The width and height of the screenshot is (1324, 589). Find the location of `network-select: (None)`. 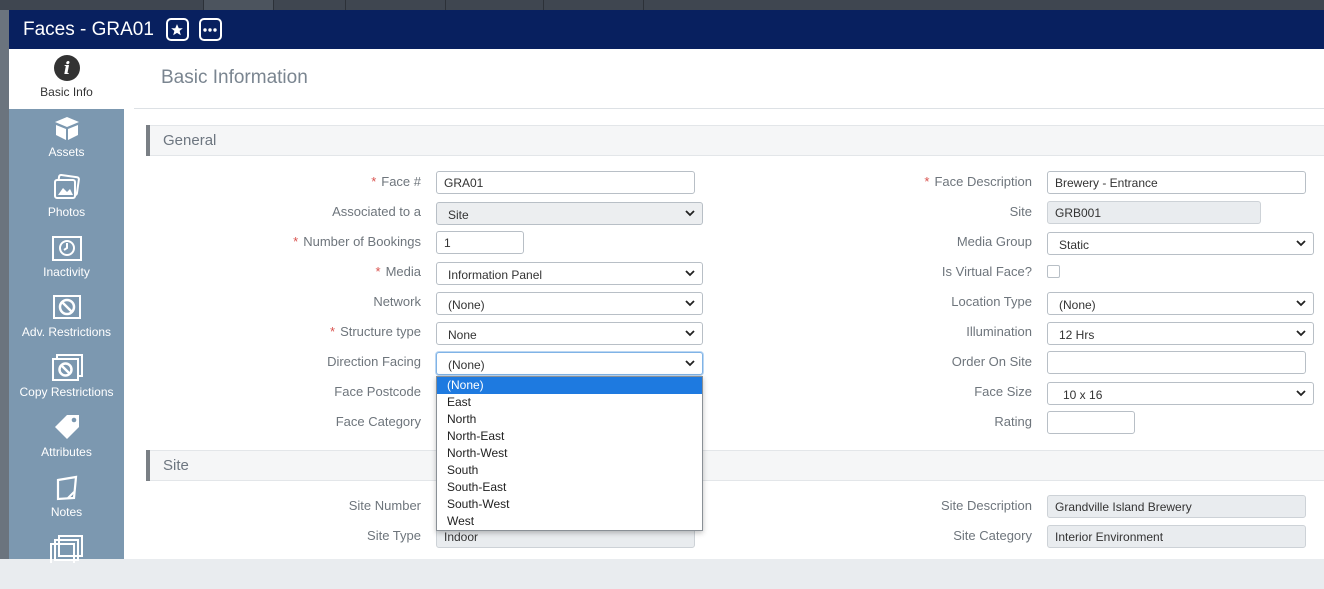

network-select: (None) is located at coordinates (569, 303).